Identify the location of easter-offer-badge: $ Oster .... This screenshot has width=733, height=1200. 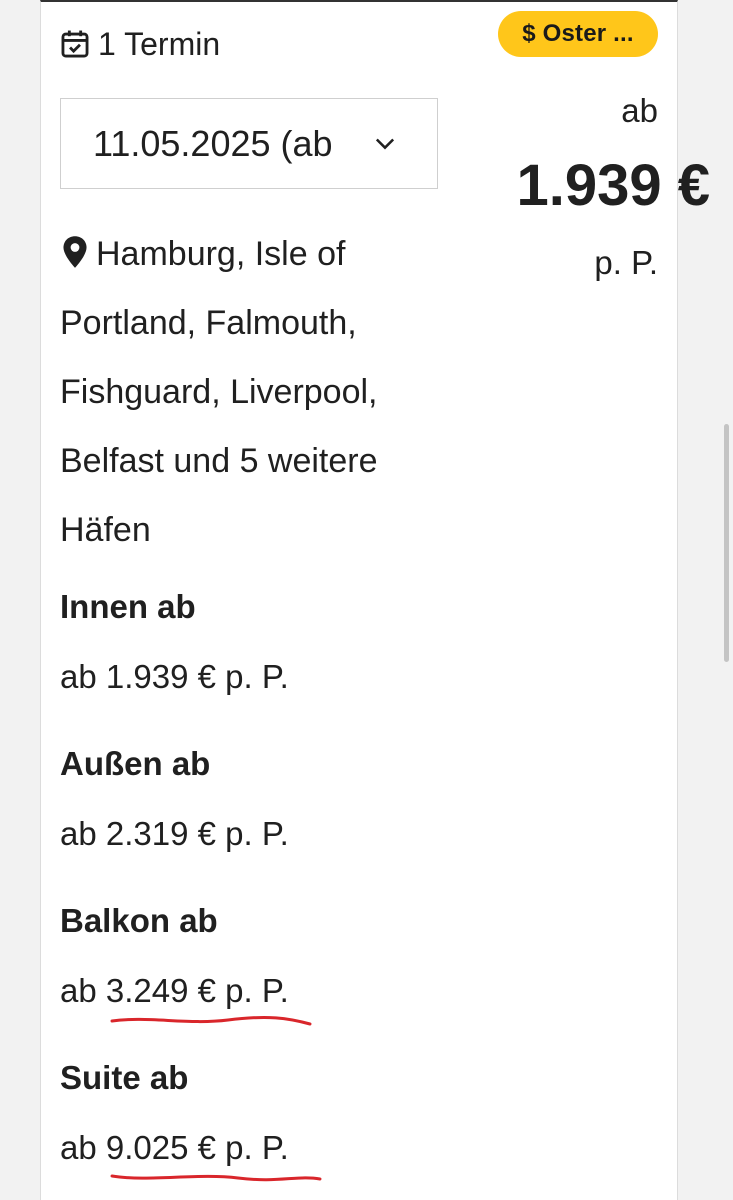
(578, 34).